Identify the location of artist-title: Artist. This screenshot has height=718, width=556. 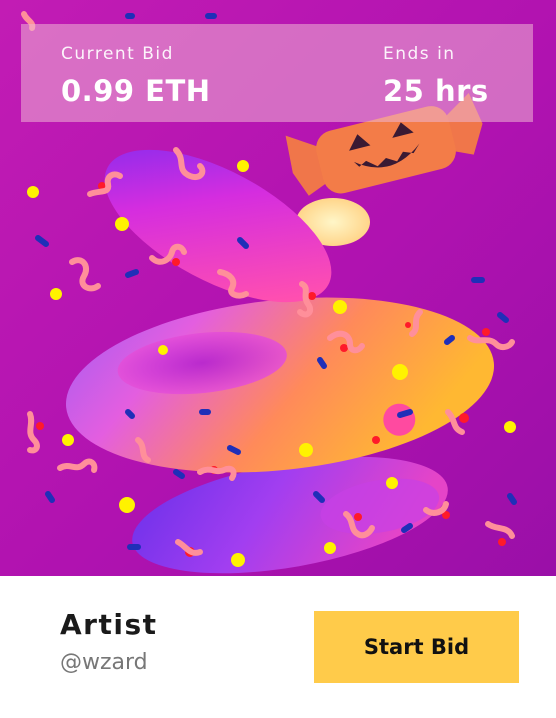
(109, 624).